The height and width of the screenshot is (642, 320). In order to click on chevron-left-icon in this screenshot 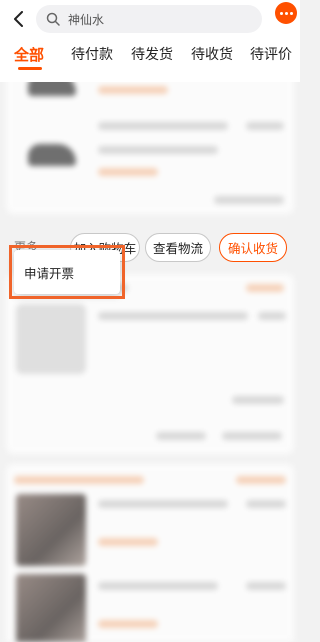, I will do `click(18, 19)`.